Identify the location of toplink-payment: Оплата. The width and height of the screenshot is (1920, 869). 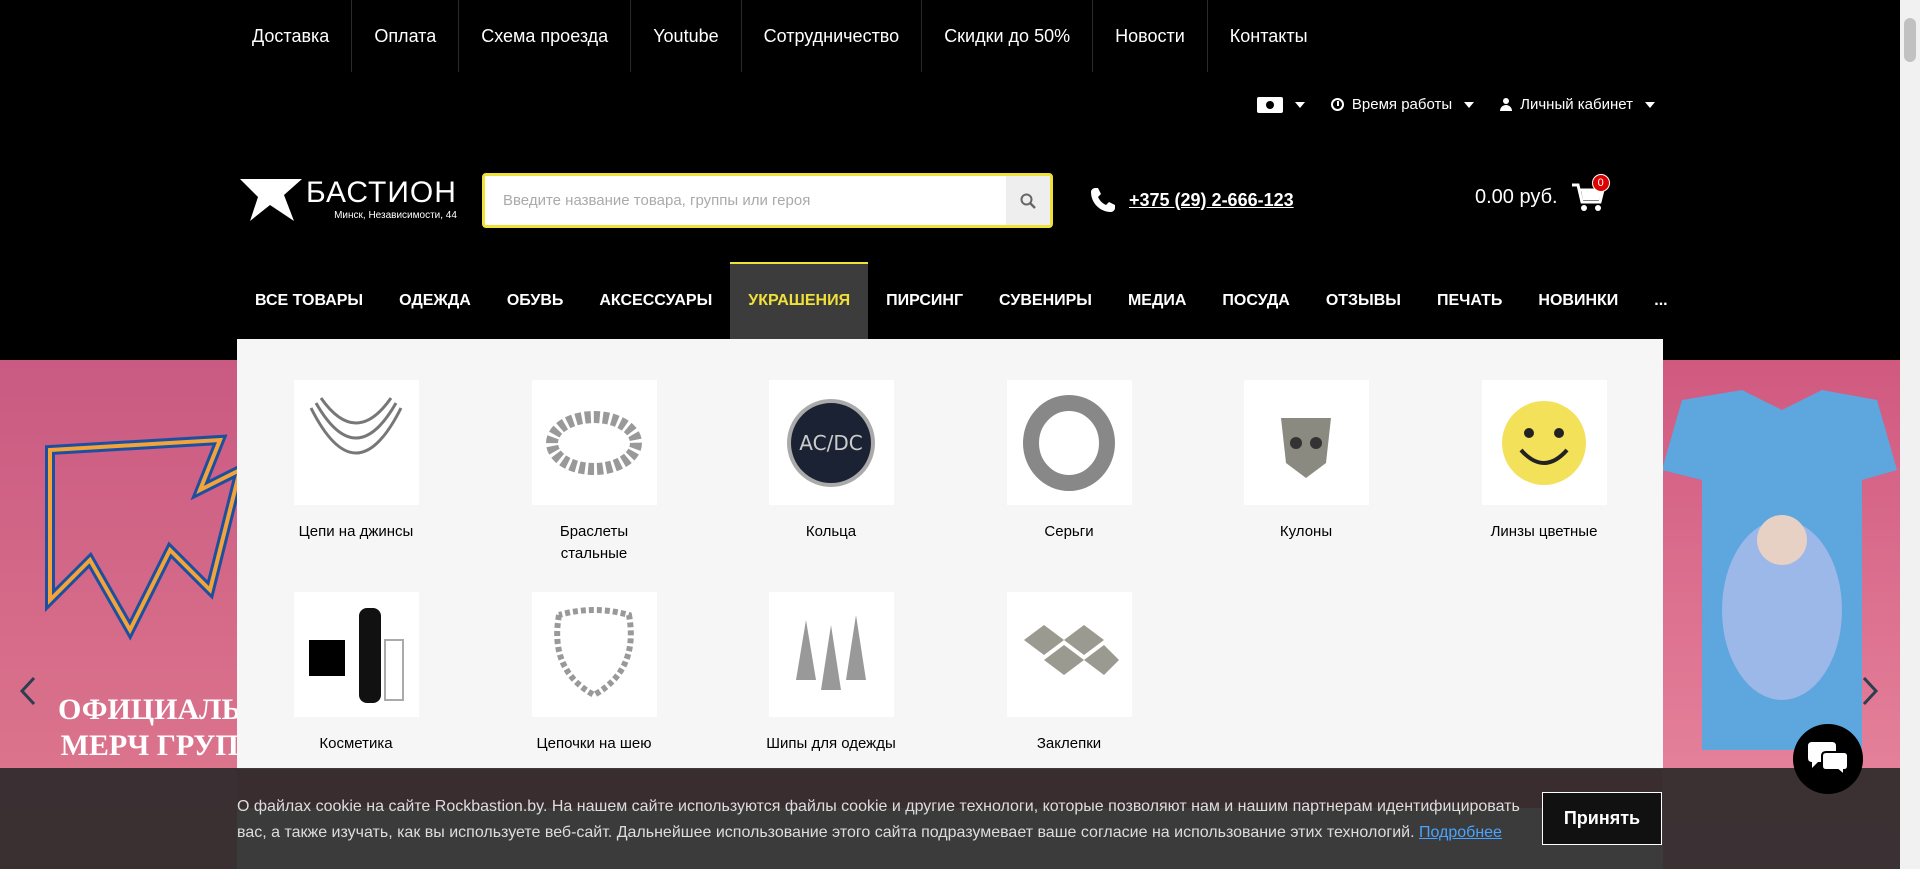
(406, 36).